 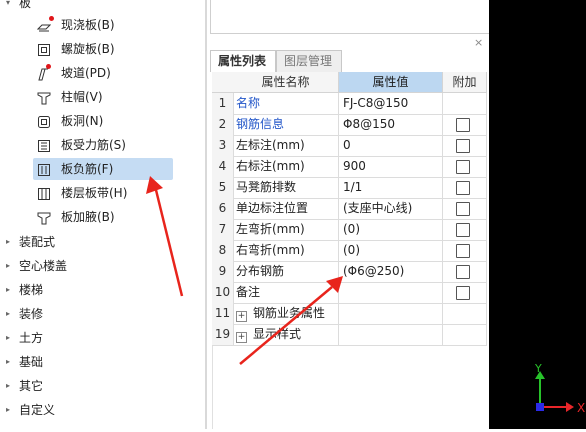 I want to click on x-axis-arrow, so click(x=570, y=407).